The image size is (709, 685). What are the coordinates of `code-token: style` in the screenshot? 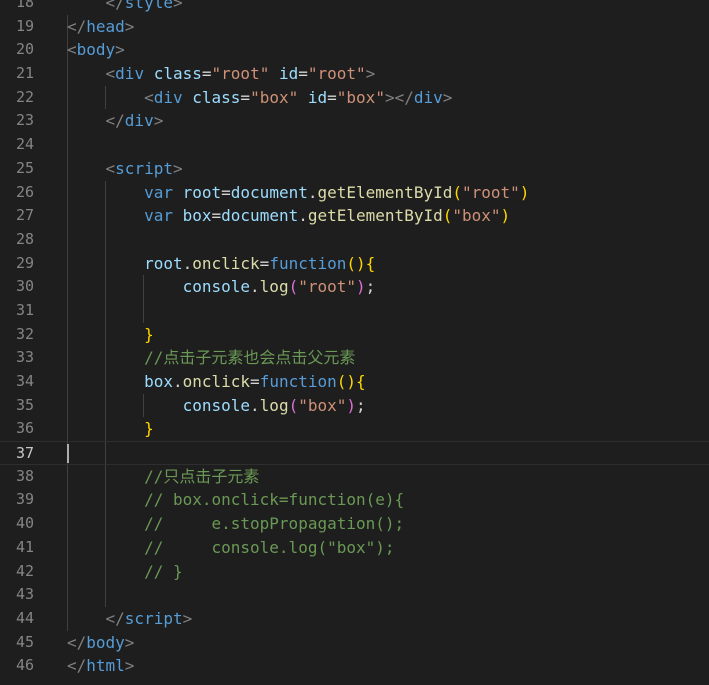 It's located at (148, 6).